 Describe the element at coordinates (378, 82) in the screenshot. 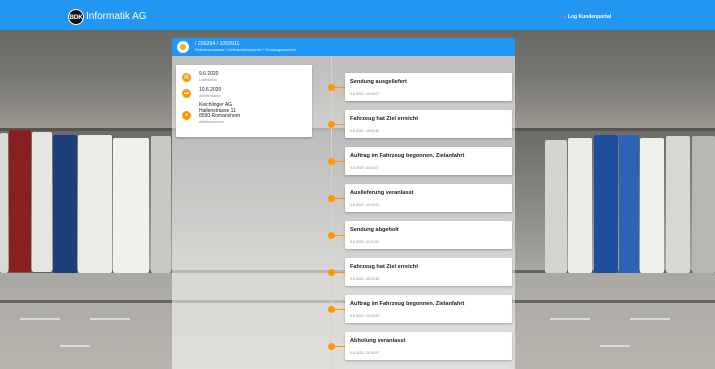

I see `event-title: Sendung ausgeliefert` at that location.